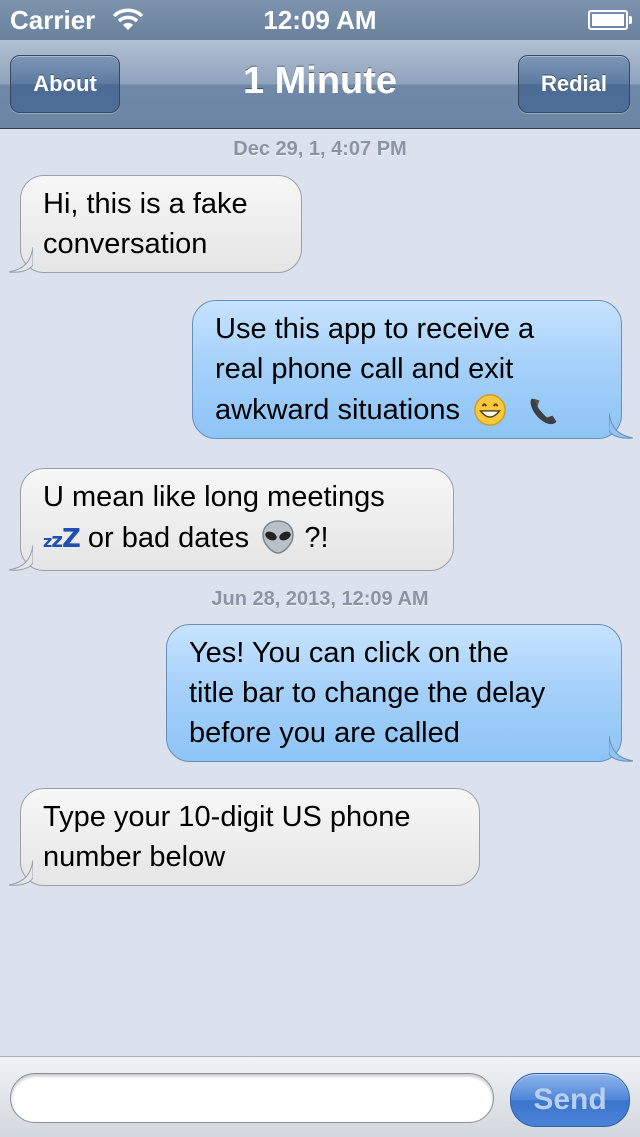  What do you see at coordinates (168, 538) in the screenshot?
I see `message-text: or bad dates` at bounding box center [168, 538].